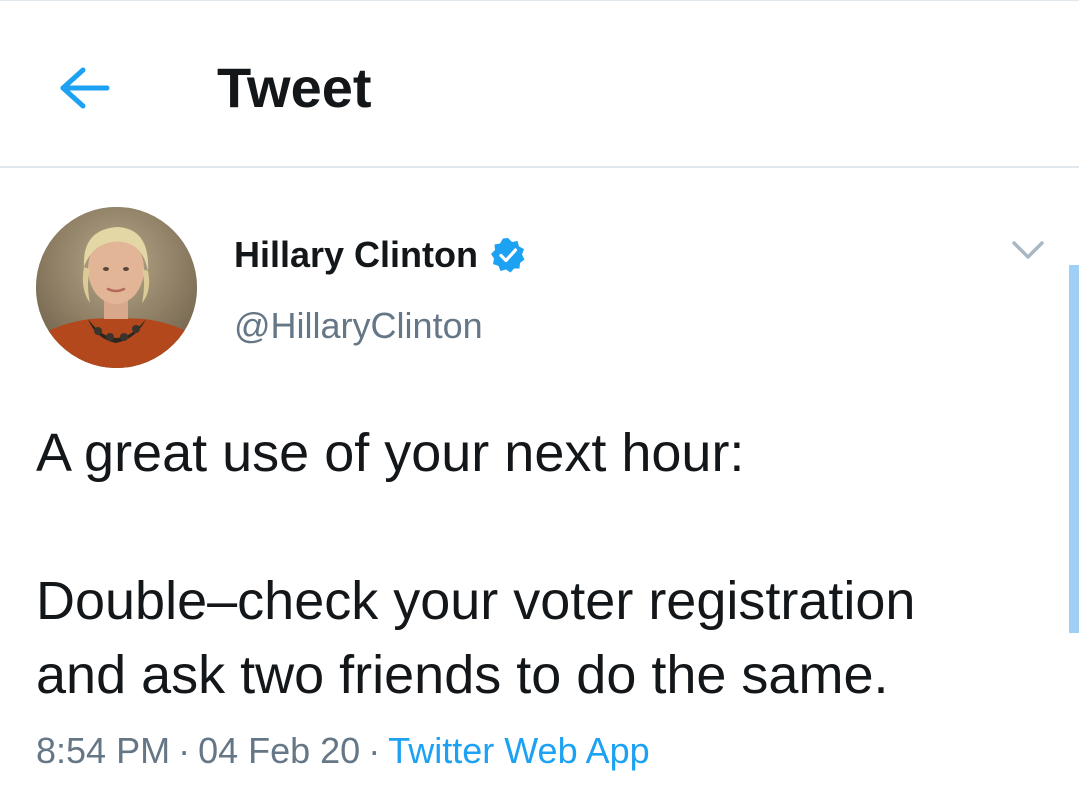 The height and width of the screenshot is (810, 1079). What do you see at coordinates (462, 675) in the screenshot?
I see `tweet-text-line: and ask two friends to do the same.` at bounding box center [462, 675].